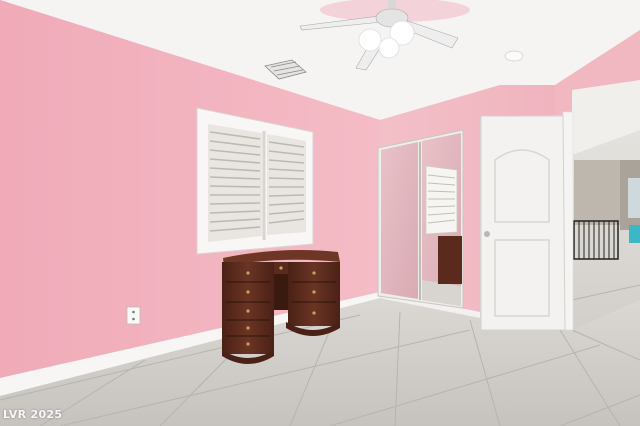 This screenshot has height=426, width=640. Describe the element at coordinates (527, 221) in the screenshot. I see `interior-door` at that location.